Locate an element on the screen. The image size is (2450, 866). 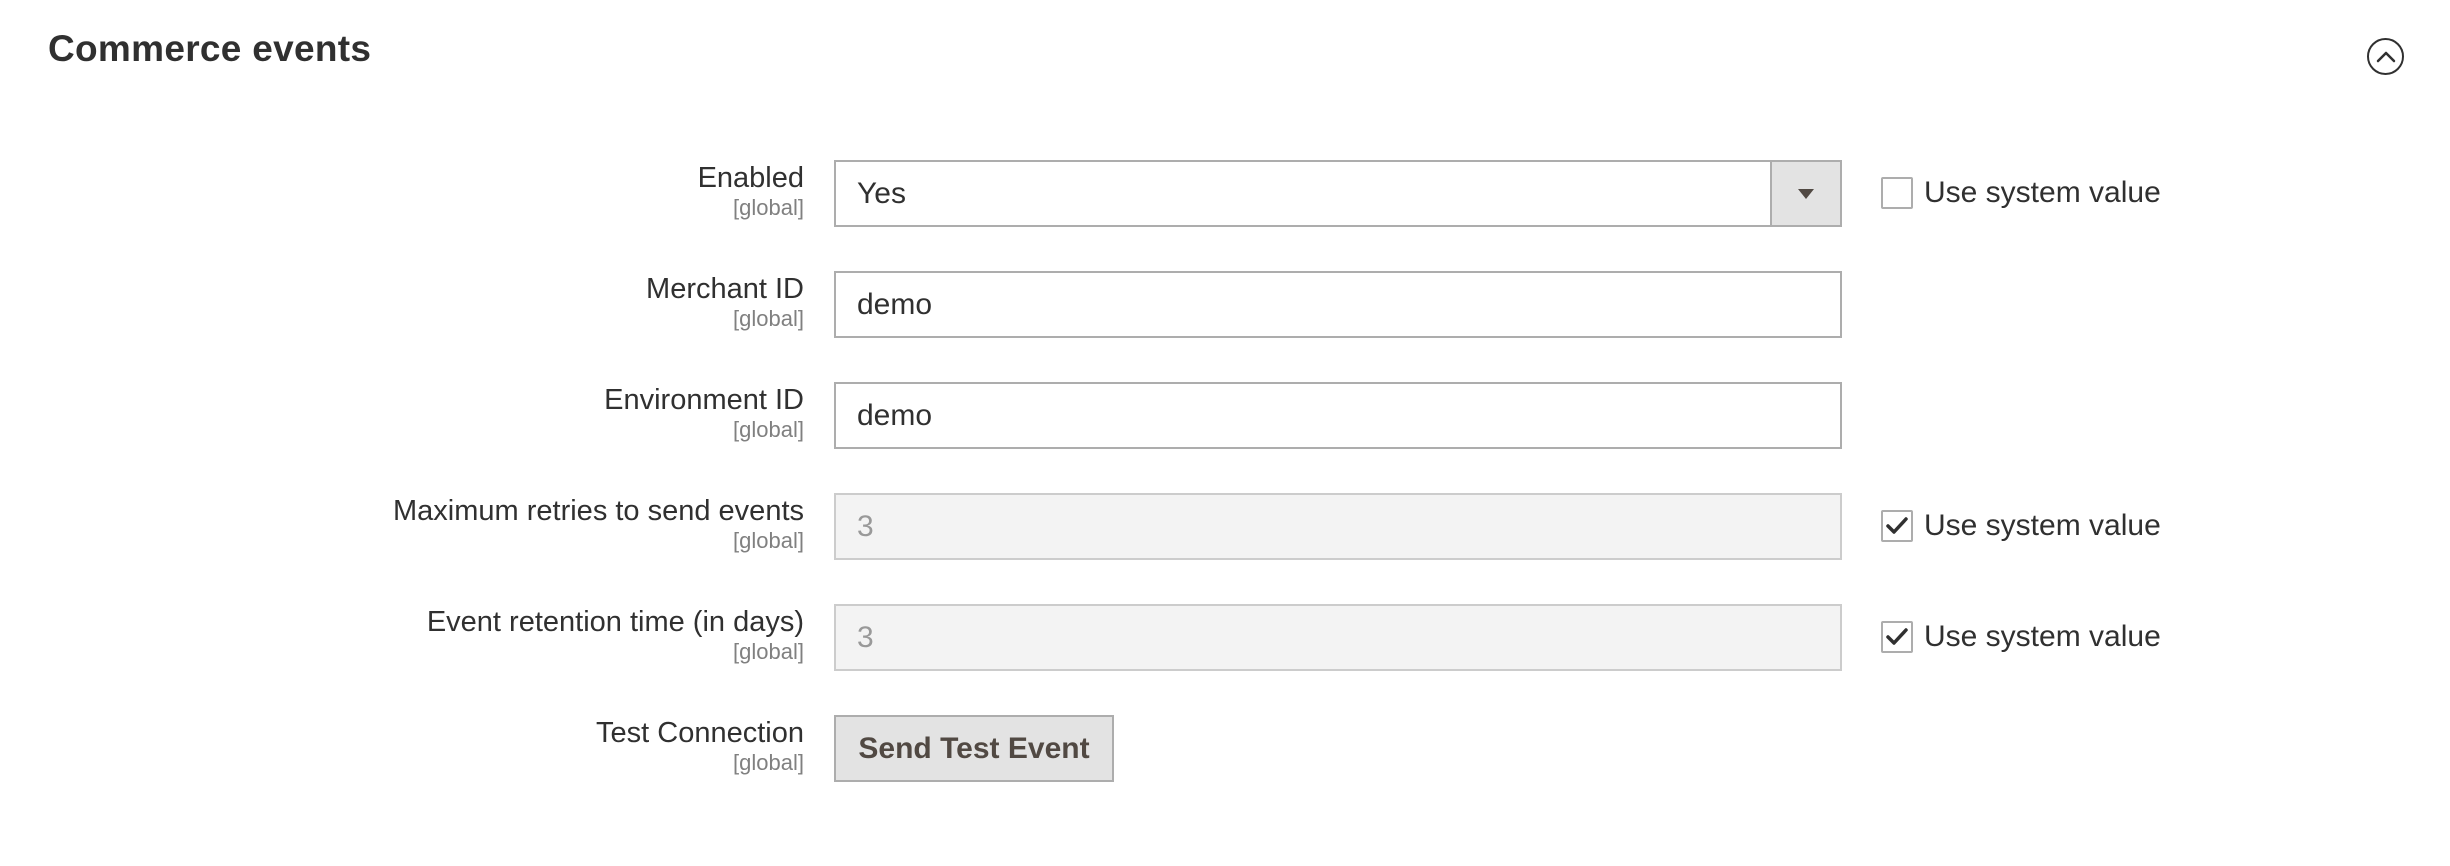
environment-id-input: demo is located at coordinates (1338, 415).